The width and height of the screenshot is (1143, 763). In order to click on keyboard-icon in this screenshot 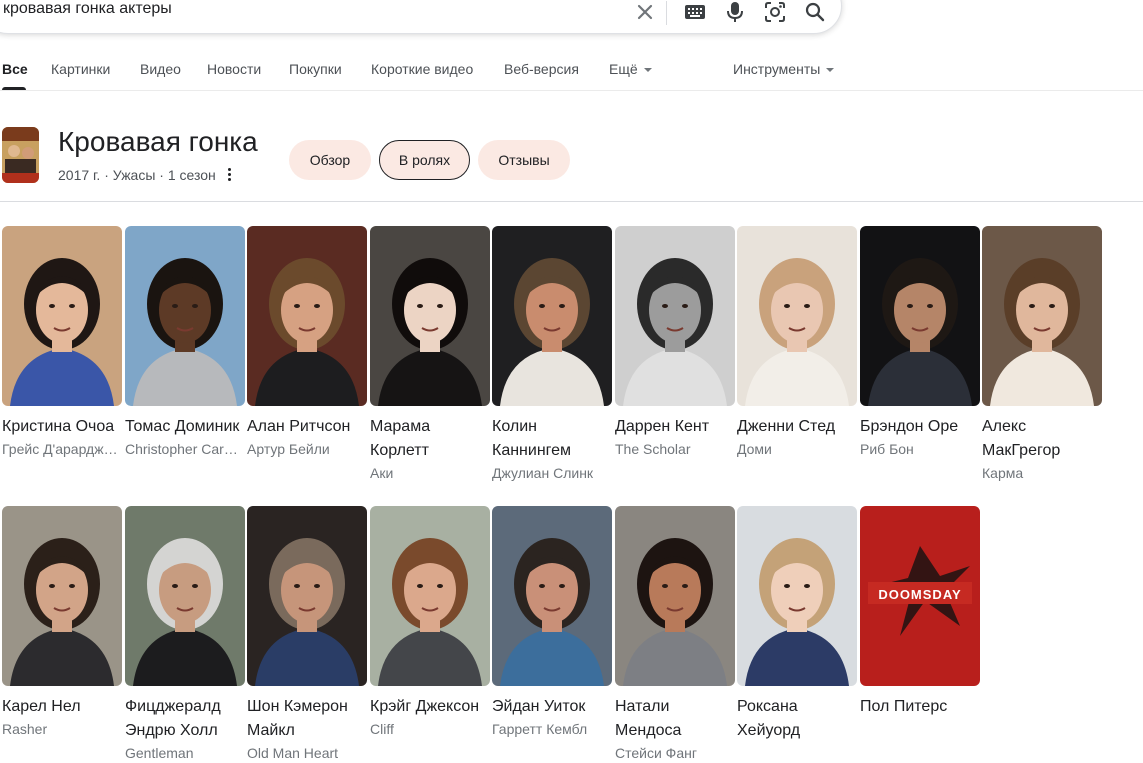, I will do `click(695, 12)`.